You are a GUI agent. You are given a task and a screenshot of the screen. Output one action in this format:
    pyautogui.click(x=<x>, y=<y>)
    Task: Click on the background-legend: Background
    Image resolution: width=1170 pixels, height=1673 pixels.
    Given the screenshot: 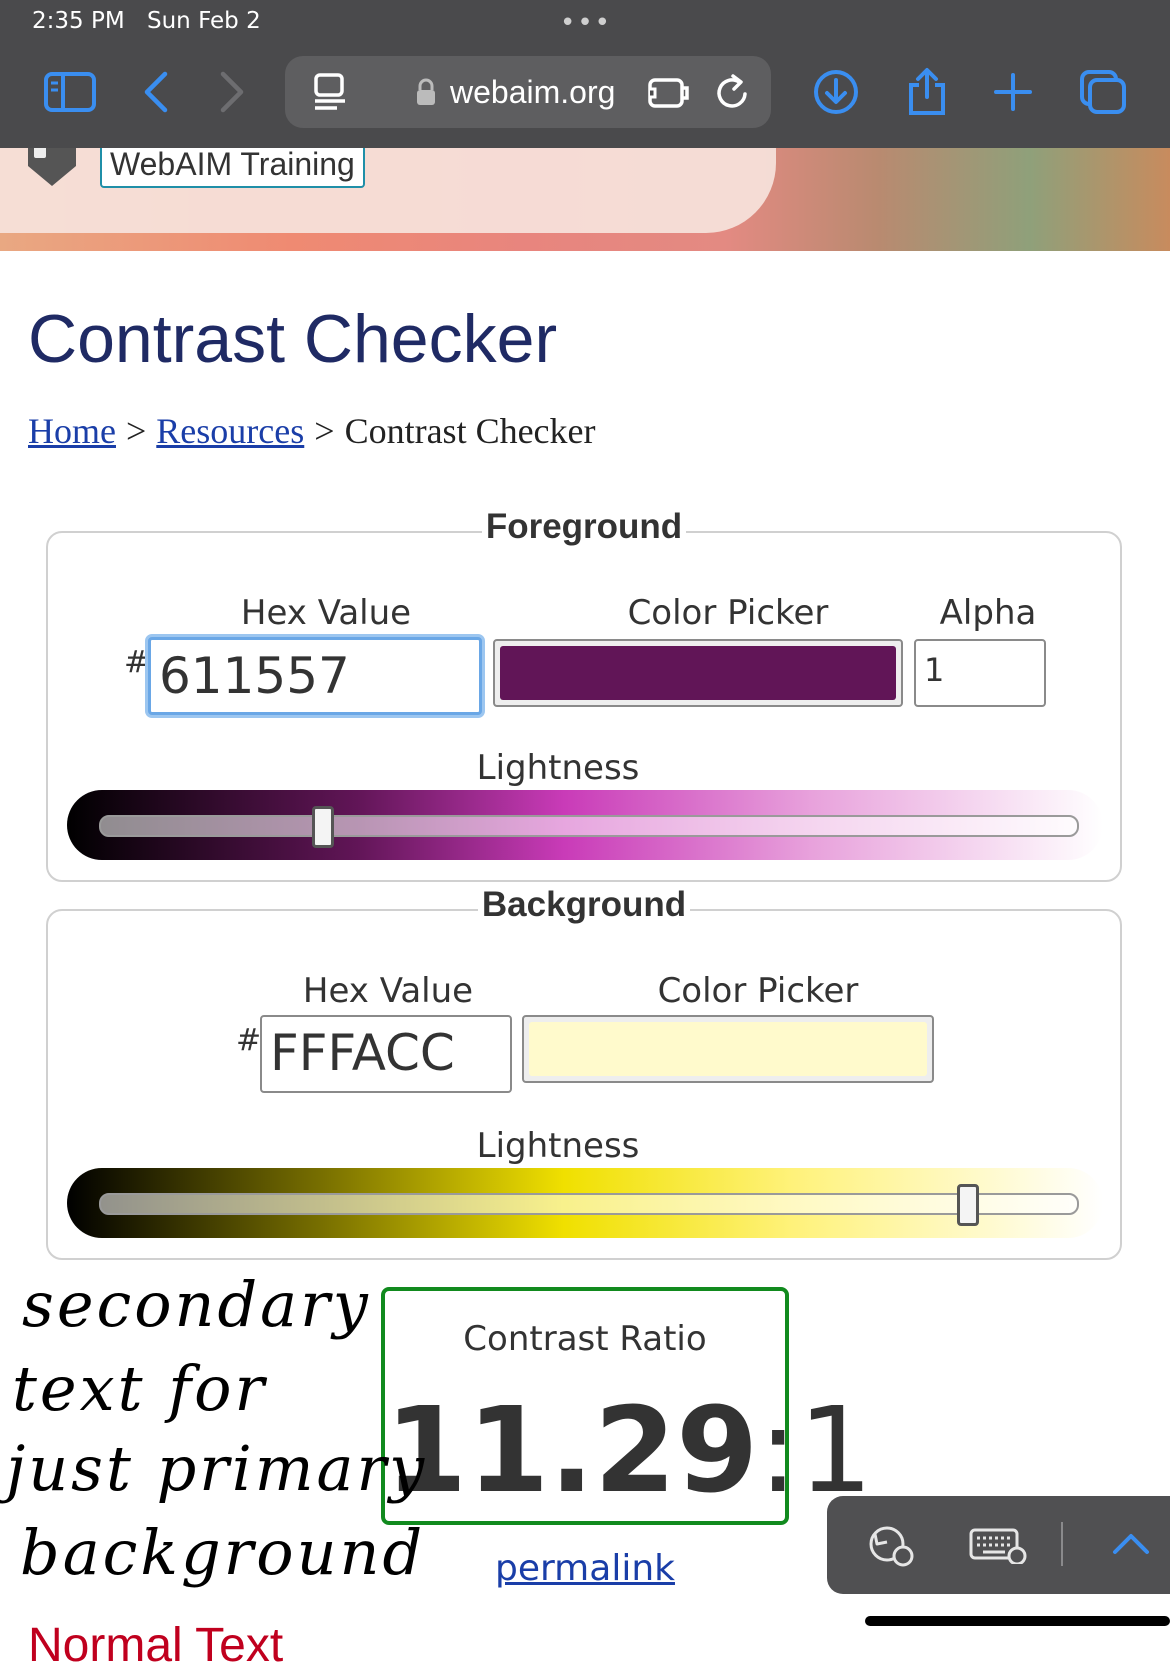 What is the action you would take?
    pyautogui.click(x=584, y=905)
    